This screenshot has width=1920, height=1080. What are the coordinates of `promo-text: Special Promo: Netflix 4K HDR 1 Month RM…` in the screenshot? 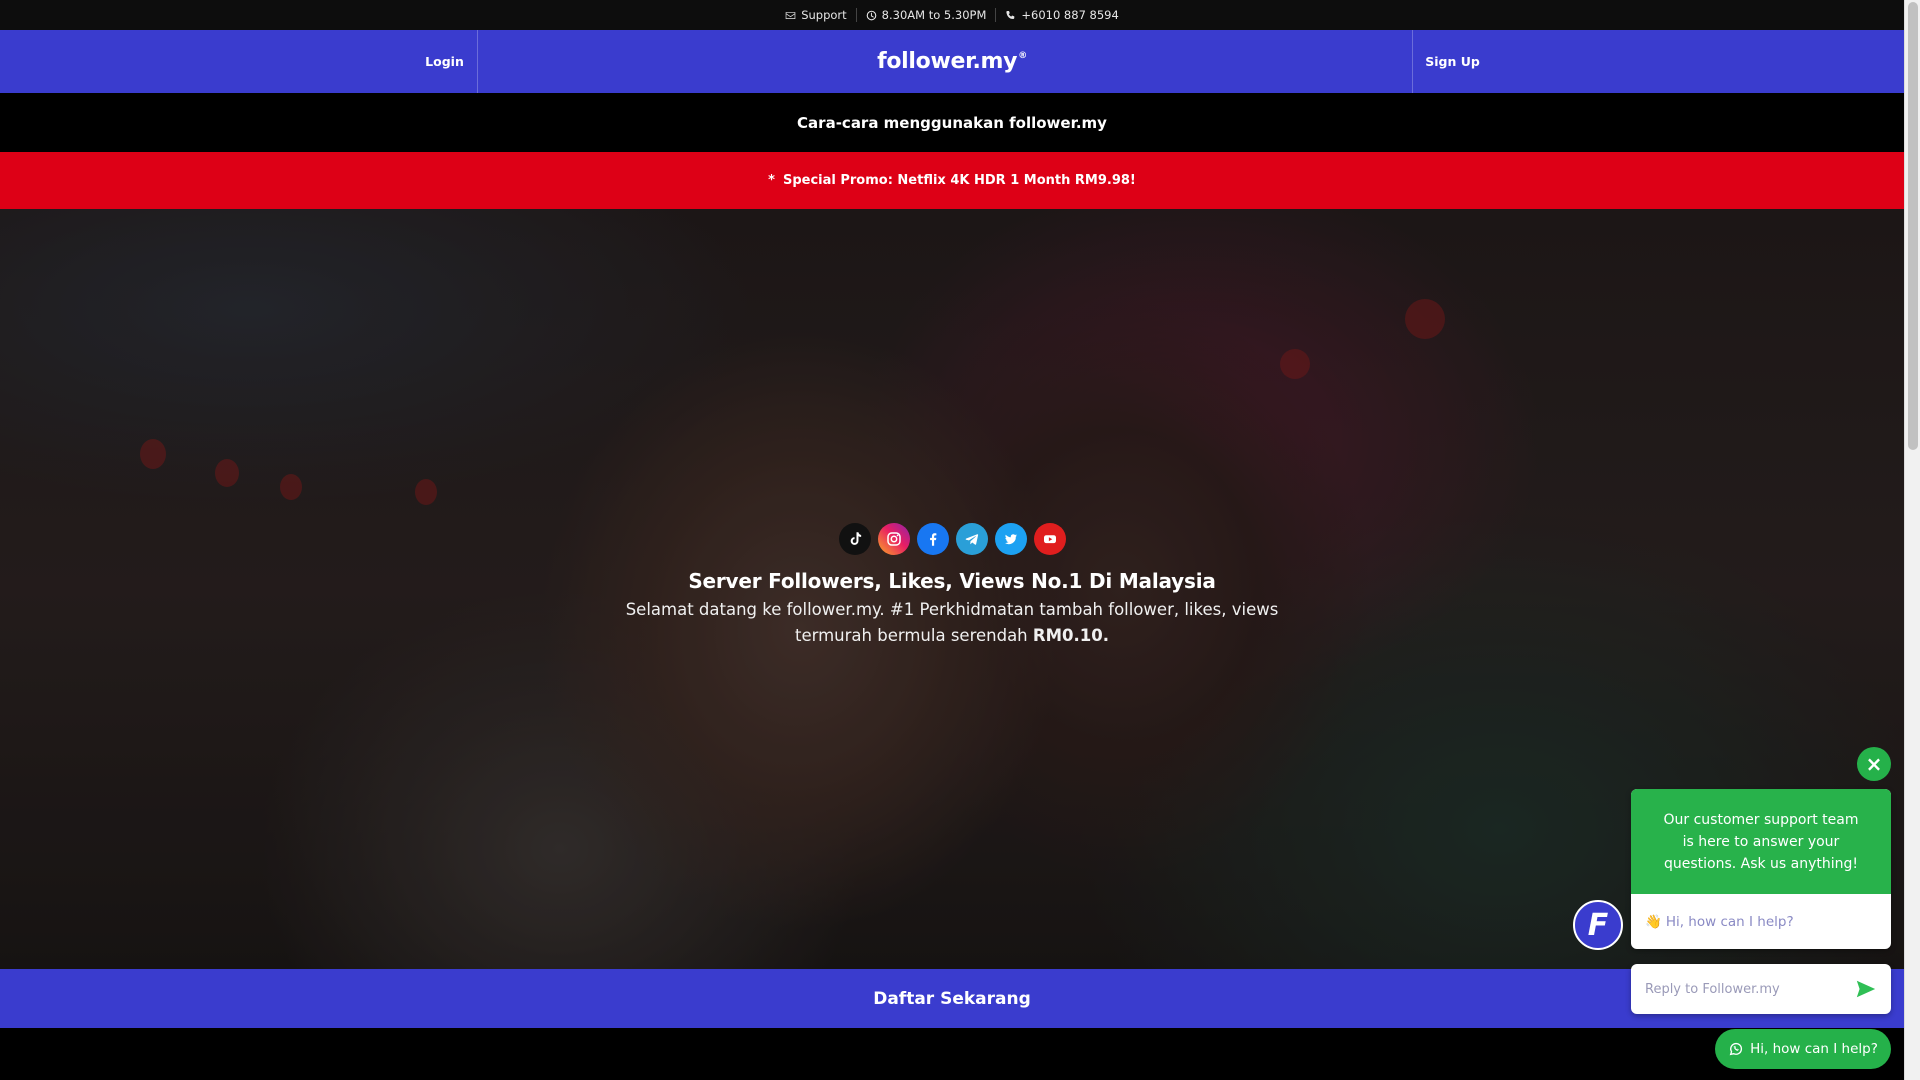 It's located at (959, 180).